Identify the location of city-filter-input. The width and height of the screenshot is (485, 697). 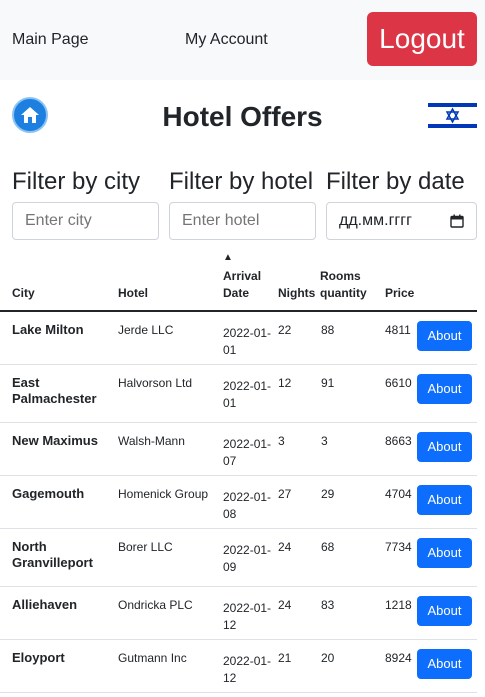
(85, 221).